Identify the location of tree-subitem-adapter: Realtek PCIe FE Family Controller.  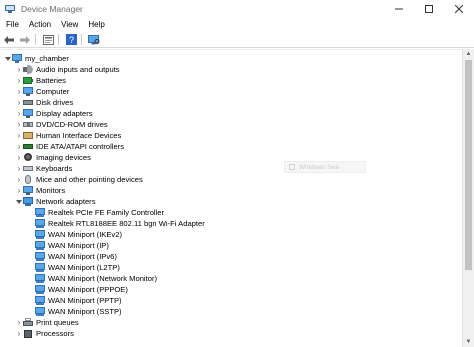
(99, 212).